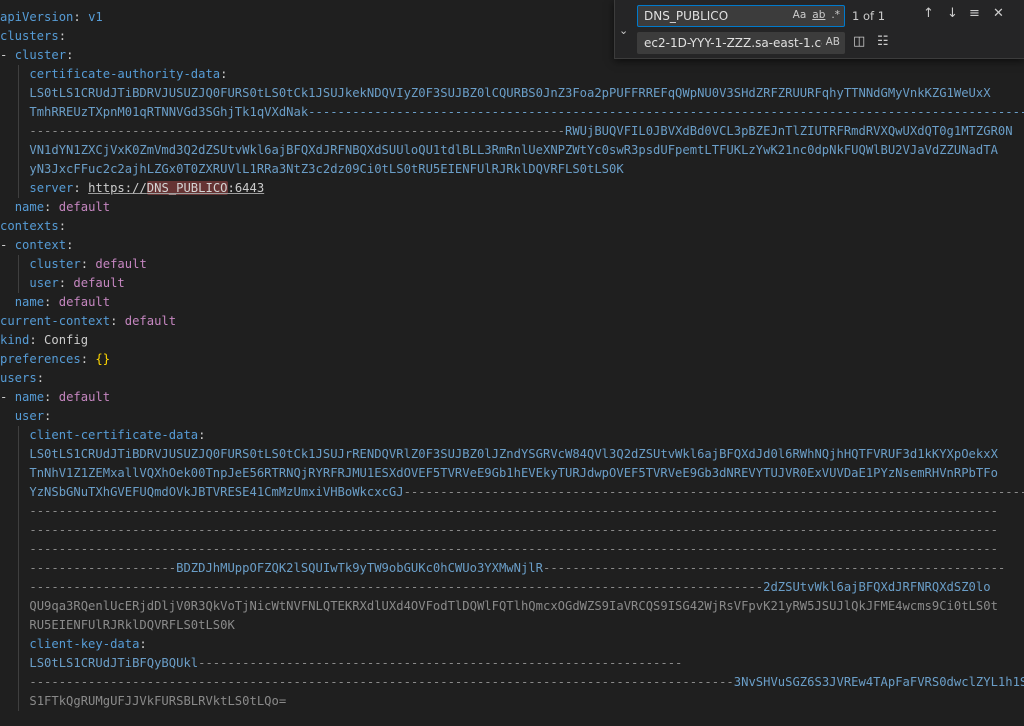 Image resolution: width=1024 pixels, height=726 pixels. I want to click on chevron-down-icon: ⌄, so click(624, 30).